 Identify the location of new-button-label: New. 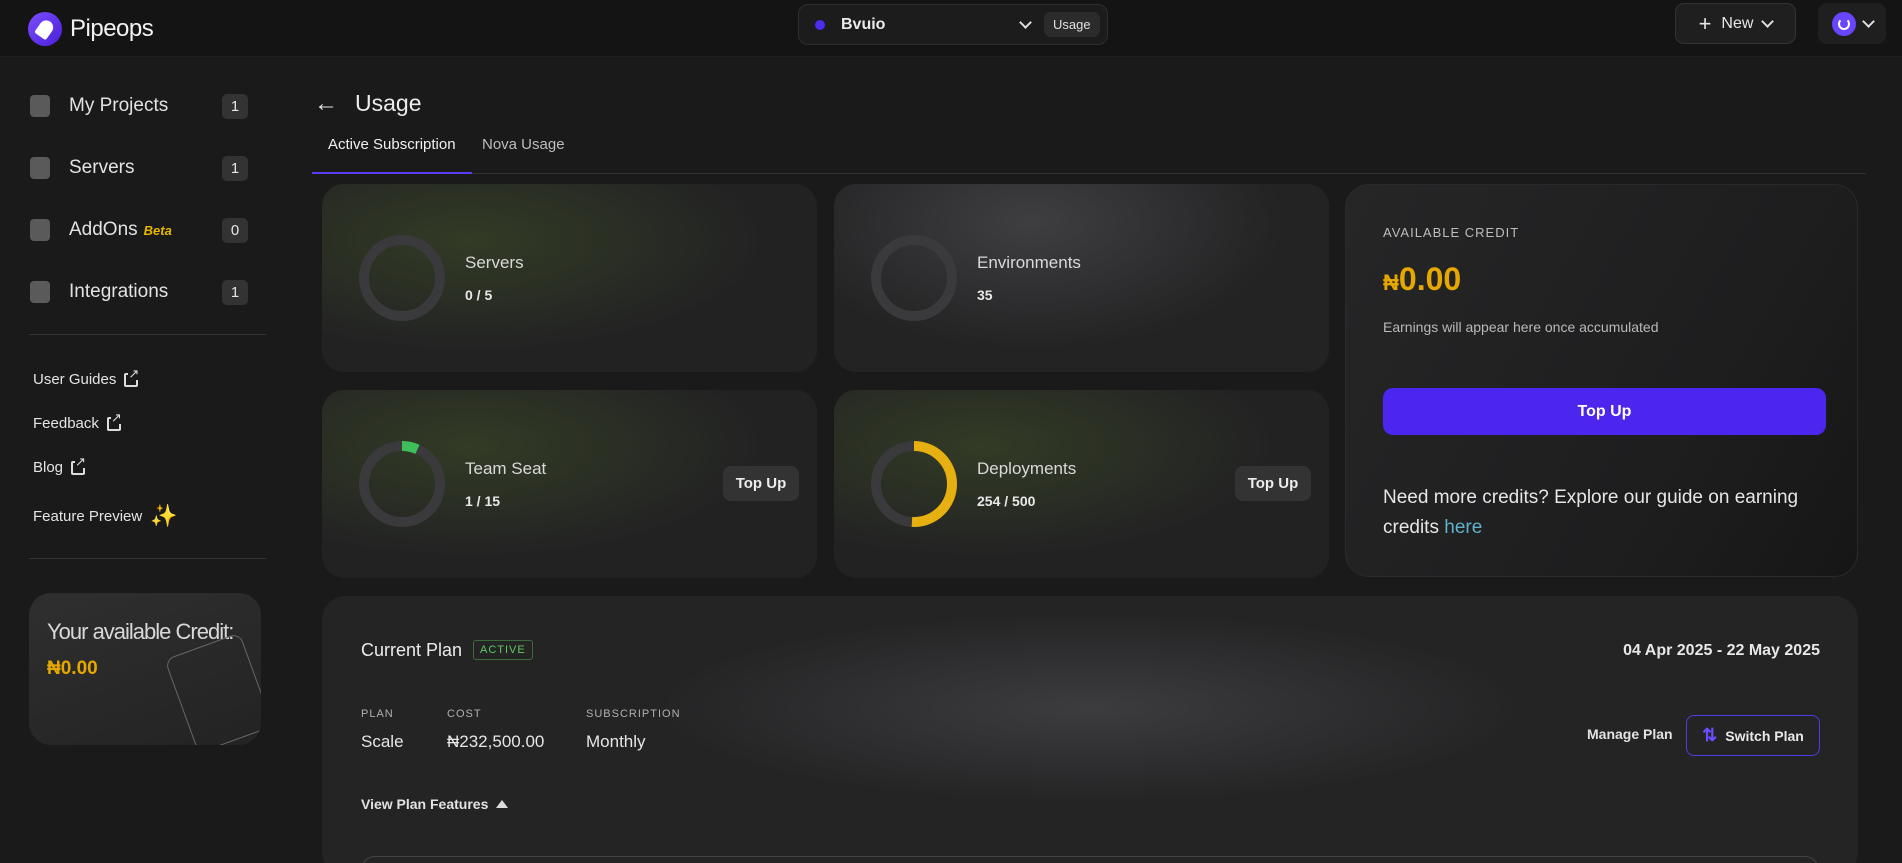
(1737, 23).